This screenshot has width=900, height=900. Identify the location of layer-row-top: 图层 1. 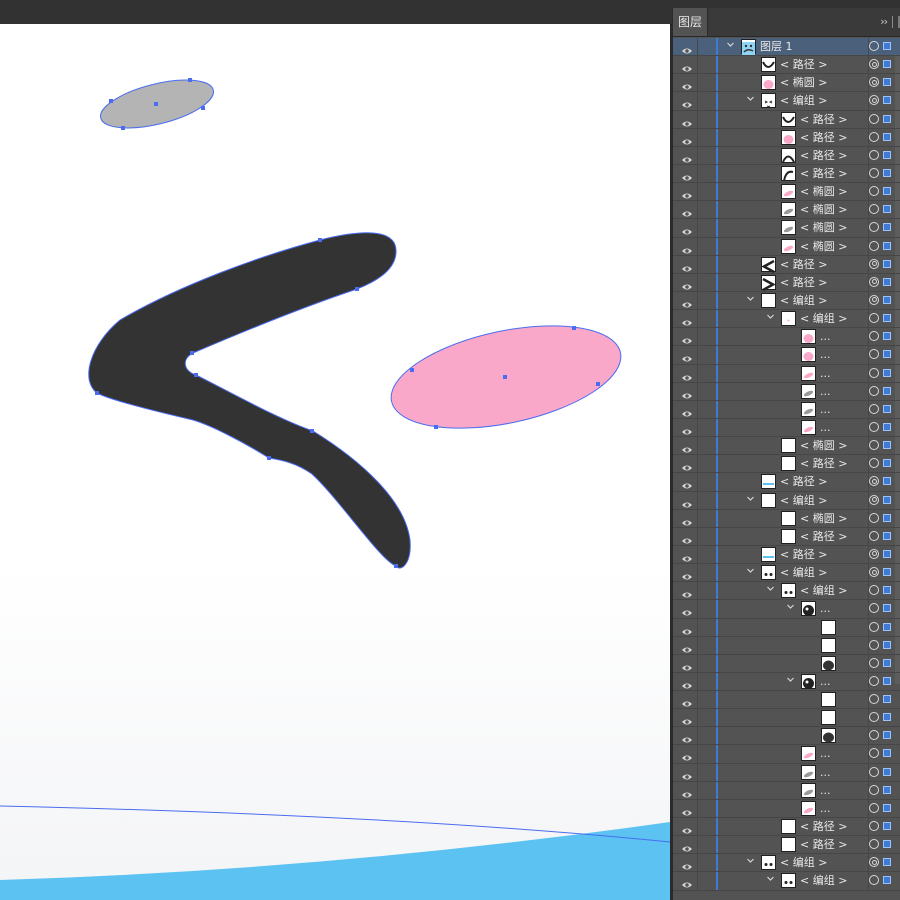
(786, 47).